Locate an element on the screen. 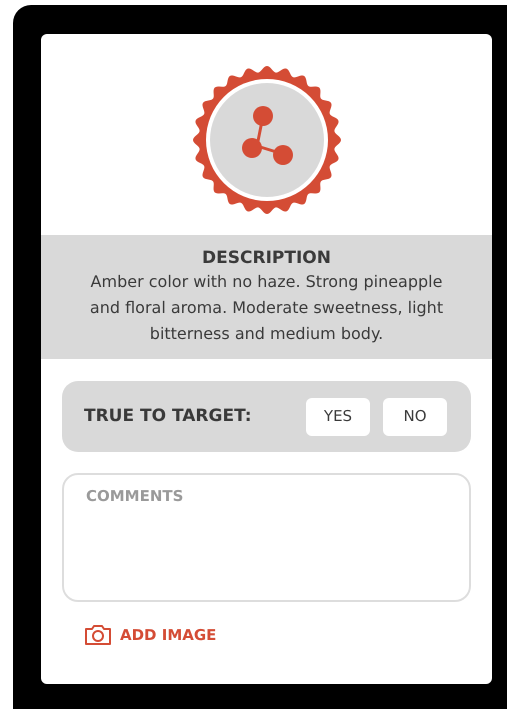 This screenshot has height=709, width=507. description-text: Amber color with no haze. Strong pineapple and floral aroma. Moderate sweetness, light bitterness and medium body. is located at coordinates (266, 308).